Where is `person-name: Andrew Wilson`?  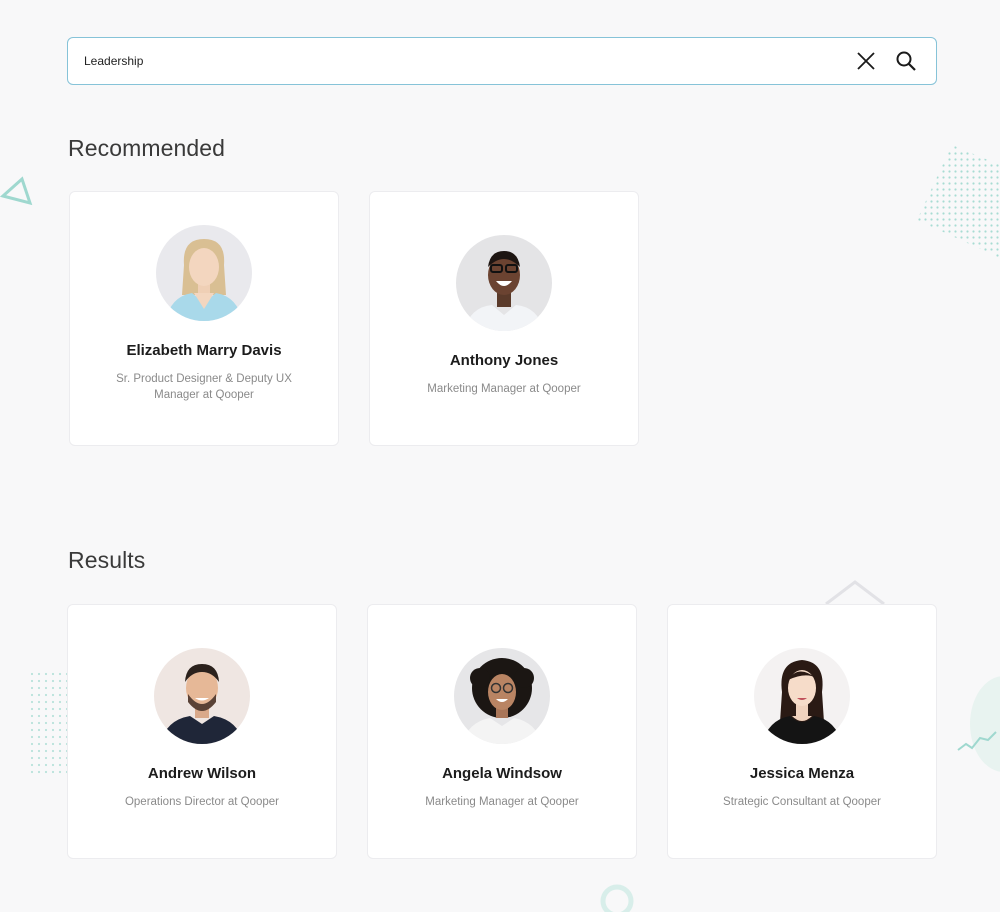 person-name: Andrew Wilson is located at coordinates (202, 773).